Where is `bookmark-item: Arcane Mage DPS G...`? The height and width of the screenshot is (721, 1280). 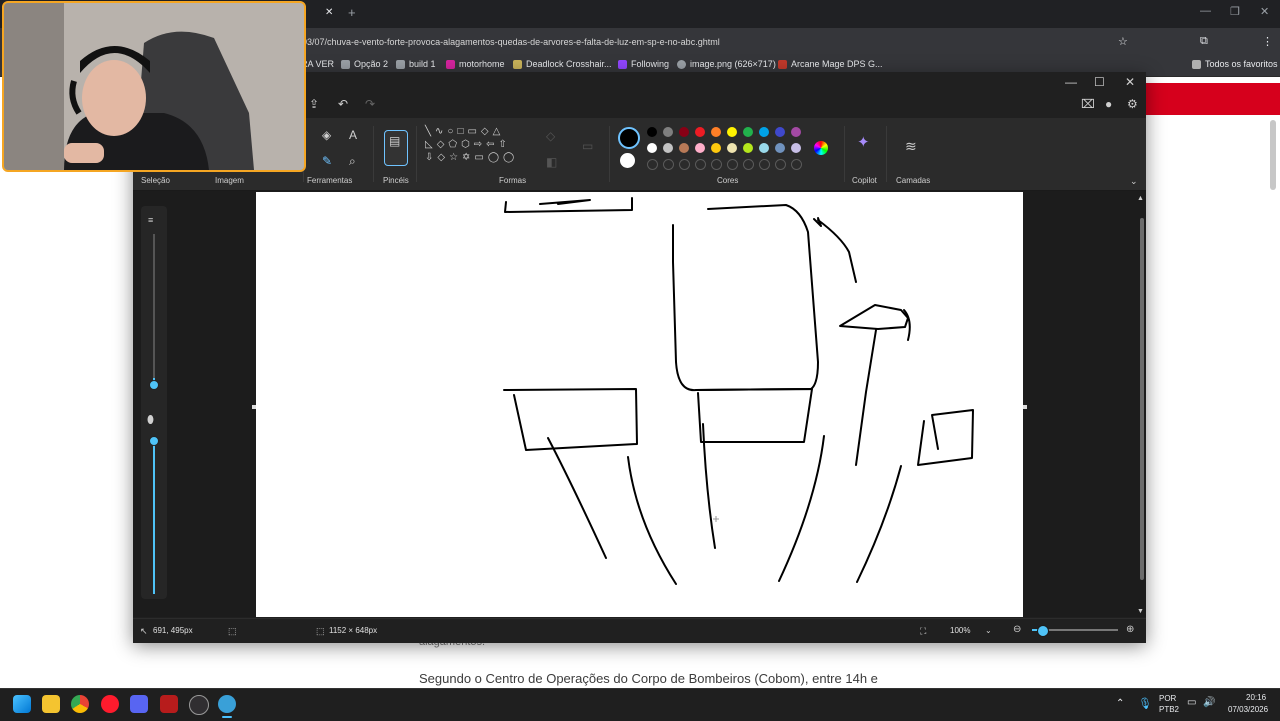 bookmark-item: Arcane Mage DPS G... is located at coordinates (830, 64).